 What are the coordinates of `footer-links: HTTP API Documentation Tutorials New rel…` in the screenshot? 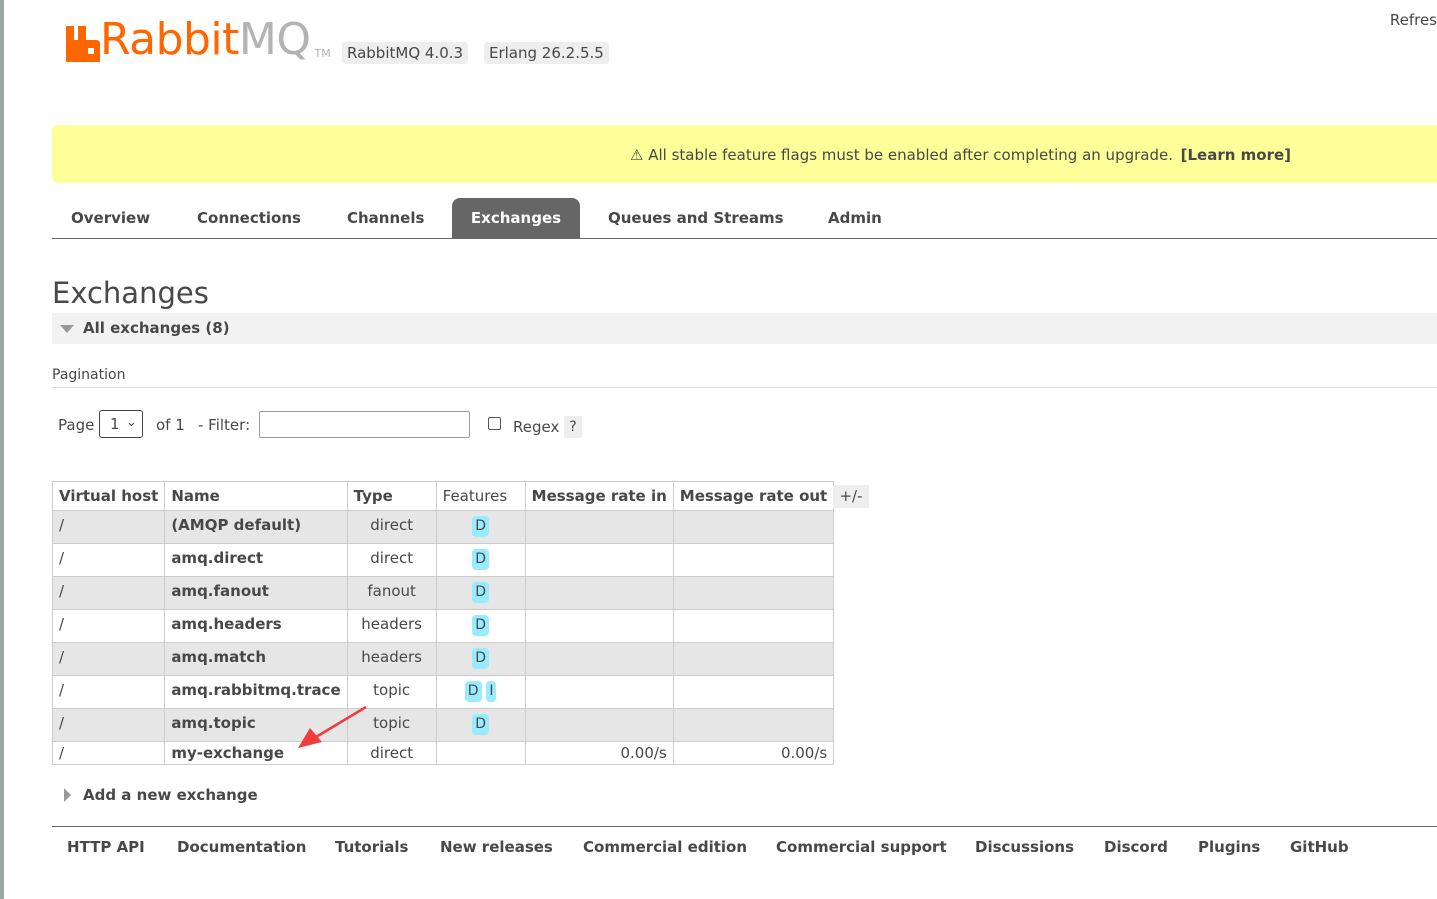 It's located at (744, 847).